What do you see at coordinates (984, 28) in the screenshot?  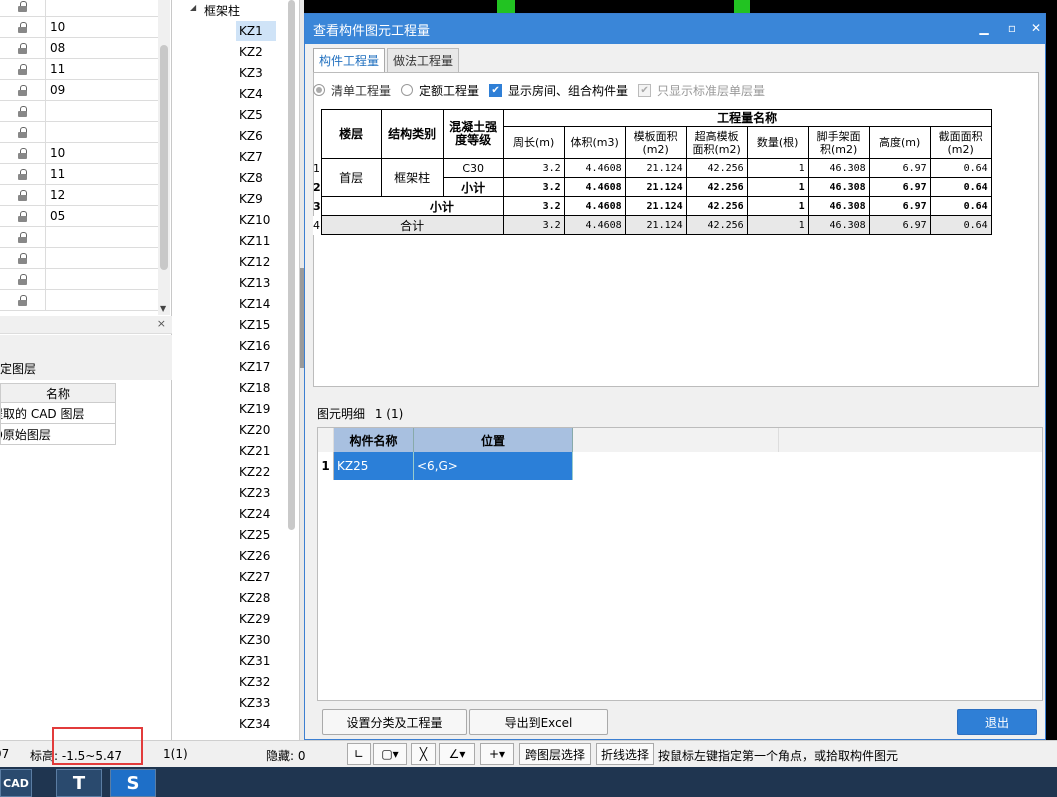 I see `minimize-icon: ▁` at bounding box center [984, 28].